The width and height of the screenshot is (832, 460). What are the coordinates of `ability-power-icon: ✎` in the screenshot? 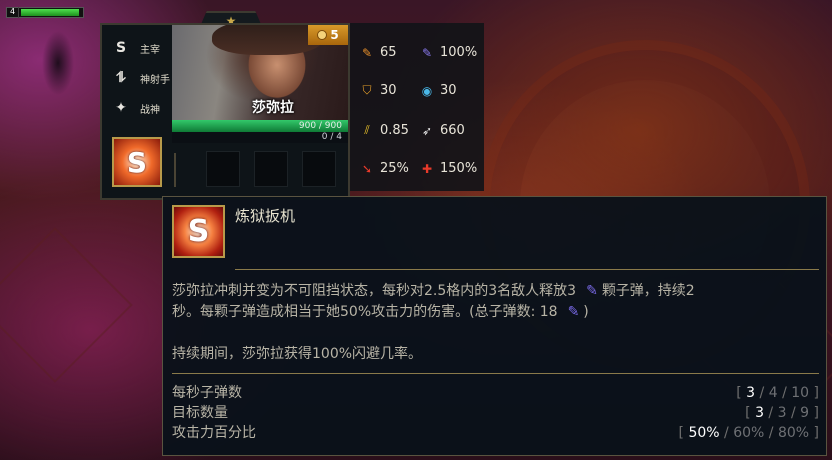 It's located at (427, 52).